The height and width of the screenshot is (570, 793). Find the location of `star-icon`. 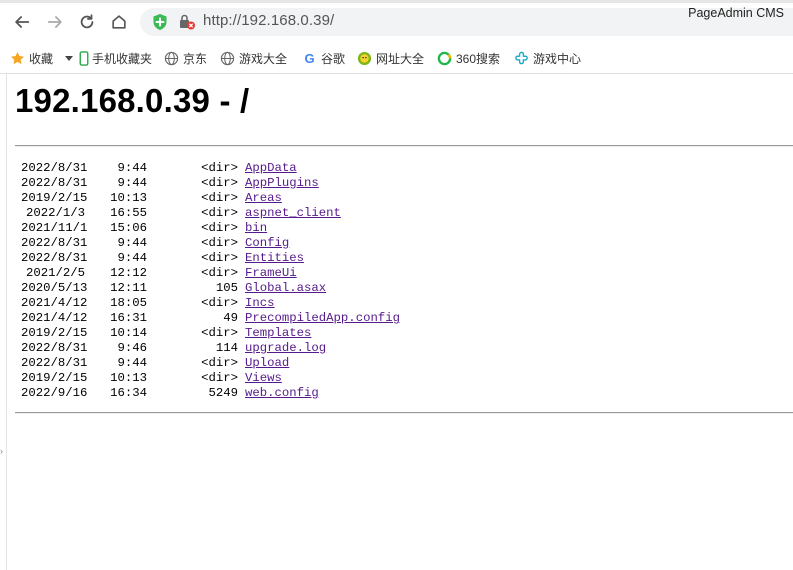

star-icon is located at coordinates (17, 58).